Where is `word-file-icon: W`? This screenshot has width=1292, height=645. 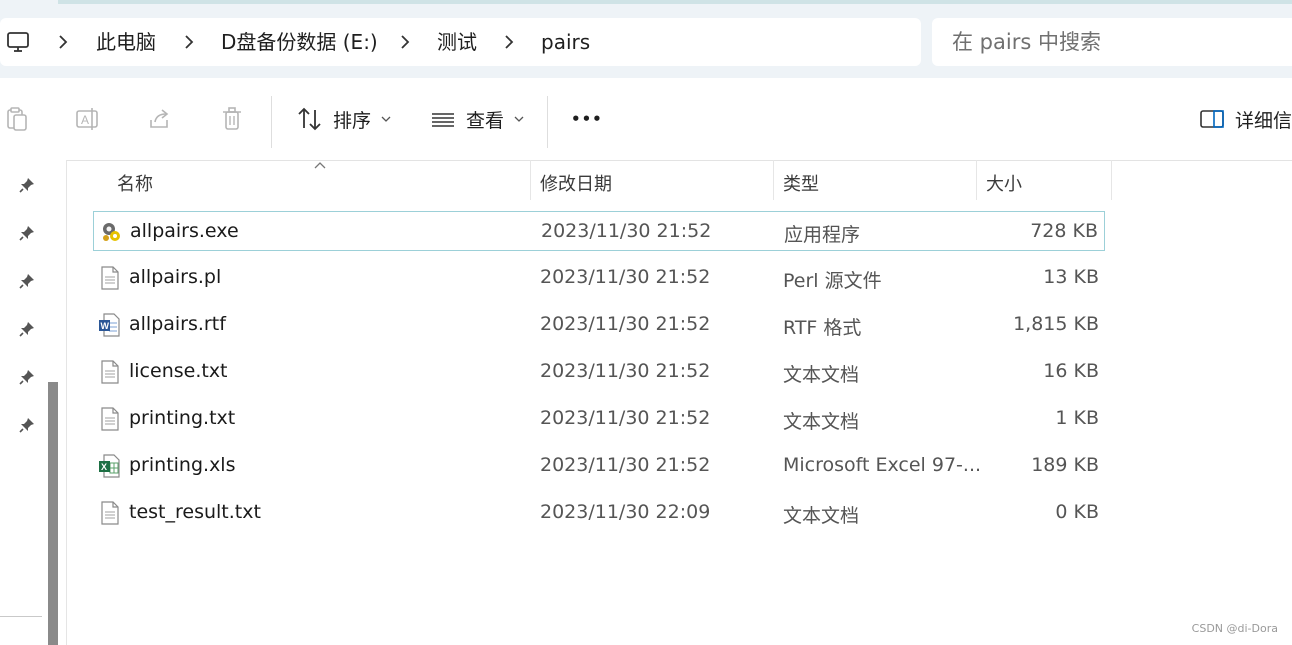 word-file-icon: W is located at coordinates (109, 325).